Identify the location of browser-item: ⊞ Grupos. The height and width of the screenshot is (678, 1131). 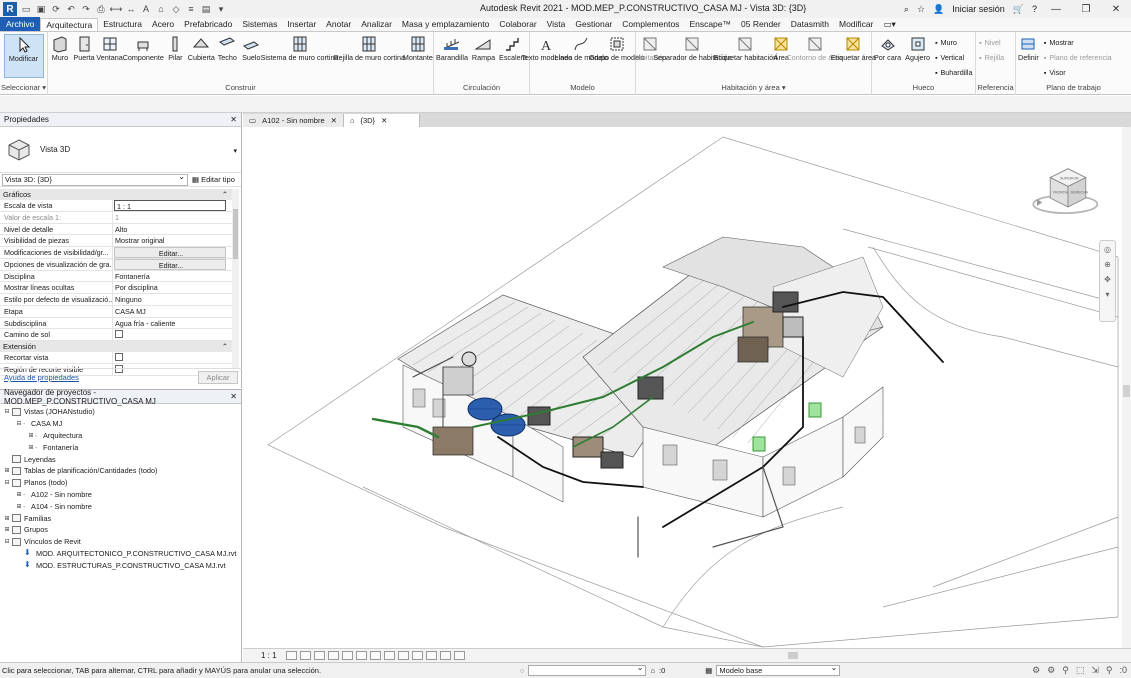
(122, 530).